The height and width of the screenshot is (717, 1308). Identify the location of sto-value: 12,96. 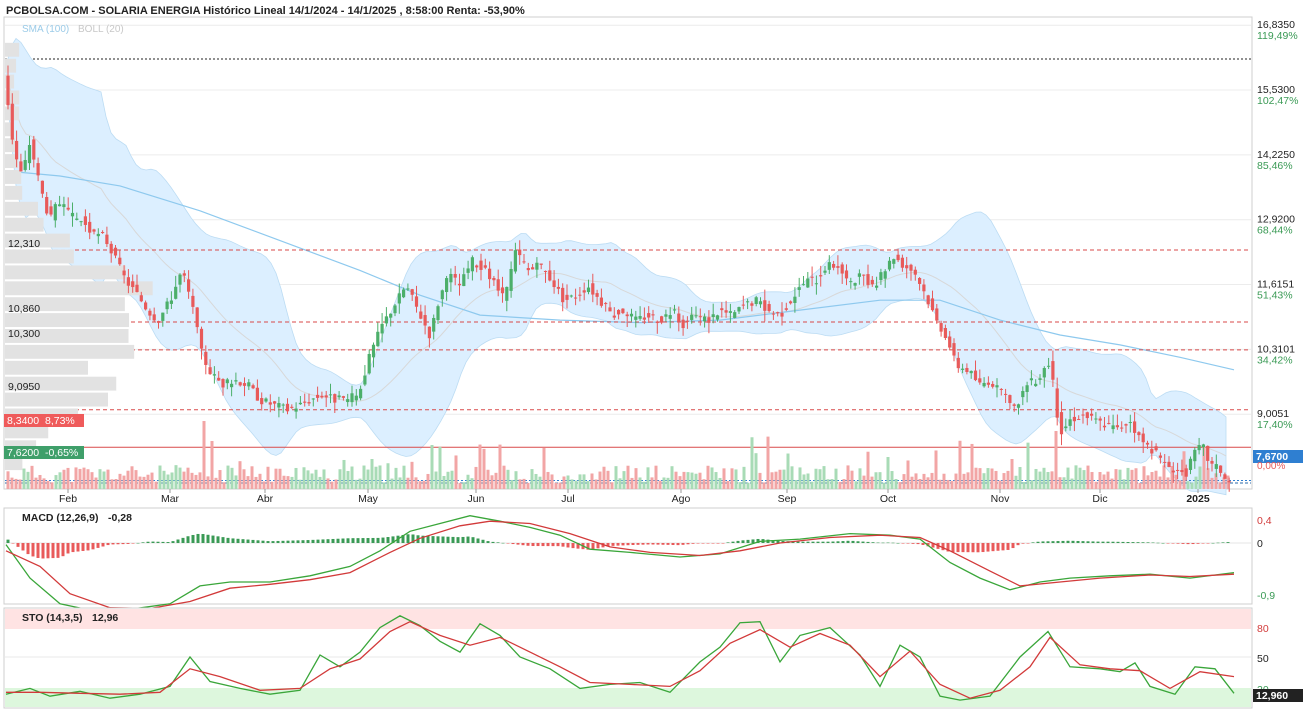
(105, 618).